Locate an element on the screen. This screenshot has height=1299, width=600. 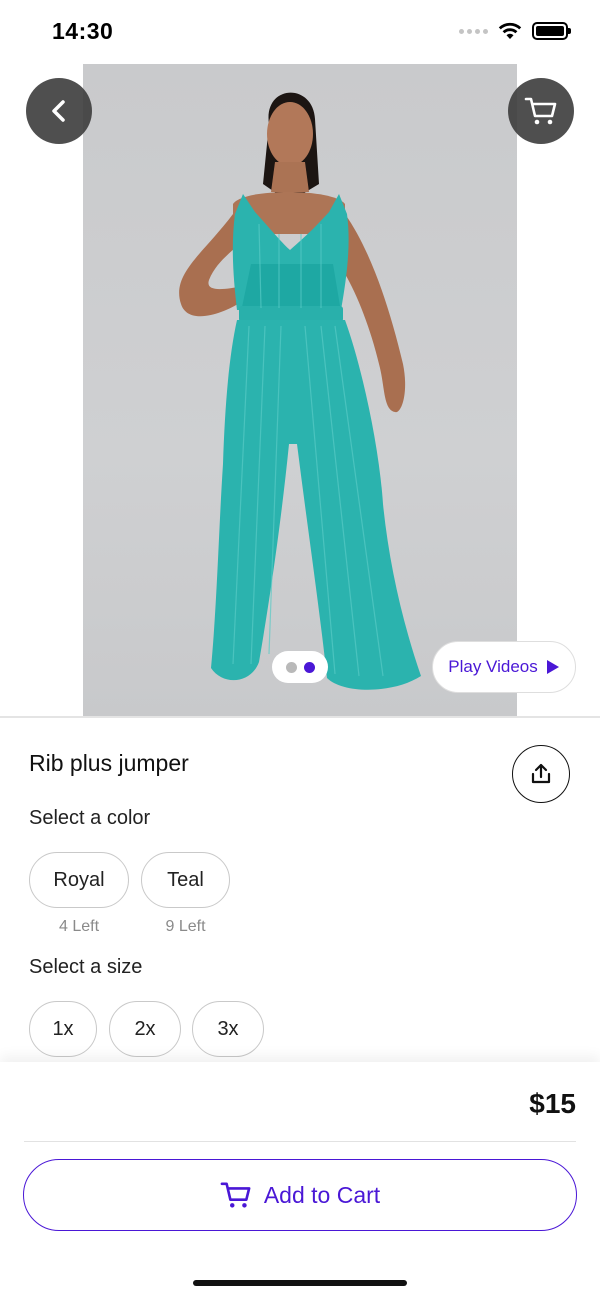
pager-dot is located at coordinates (291, 667).